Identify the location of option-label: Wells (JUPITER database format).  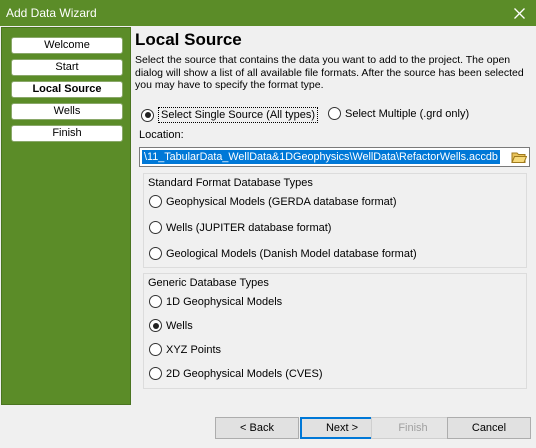
(249, 227).